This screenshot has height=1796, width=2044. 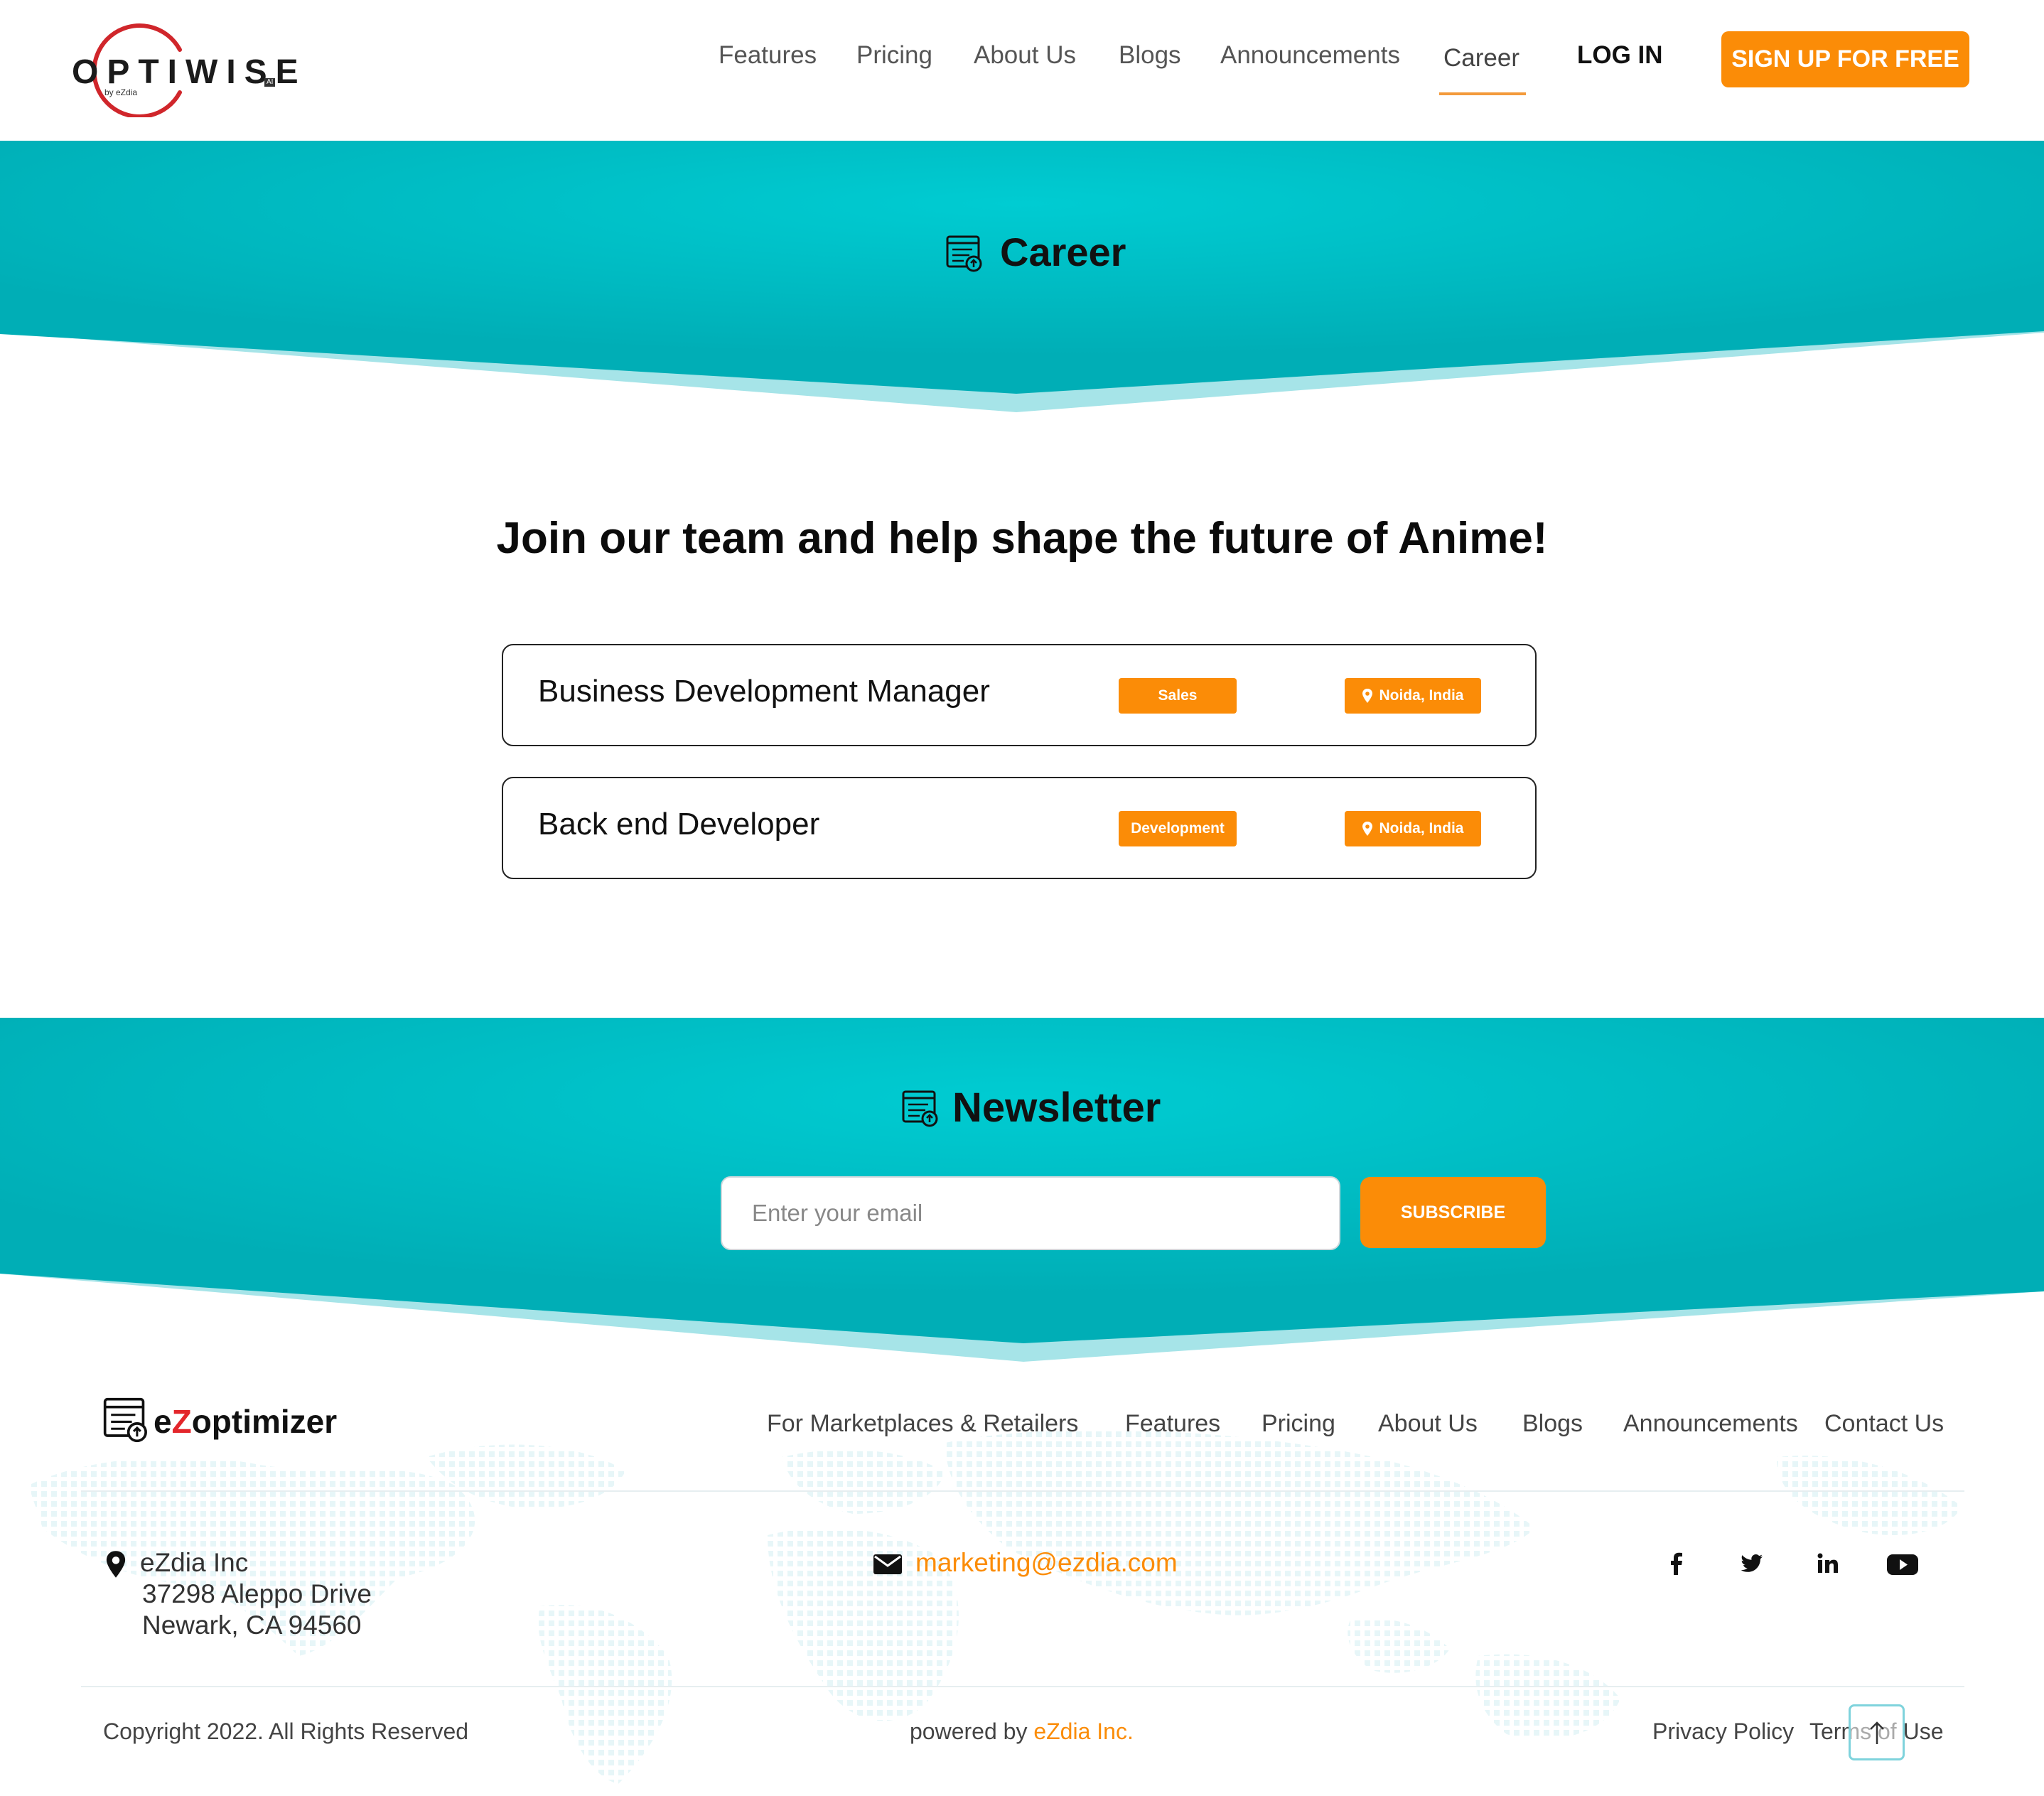 I want to click on job-title: Business Development Manager, so click(x=764, y=691).